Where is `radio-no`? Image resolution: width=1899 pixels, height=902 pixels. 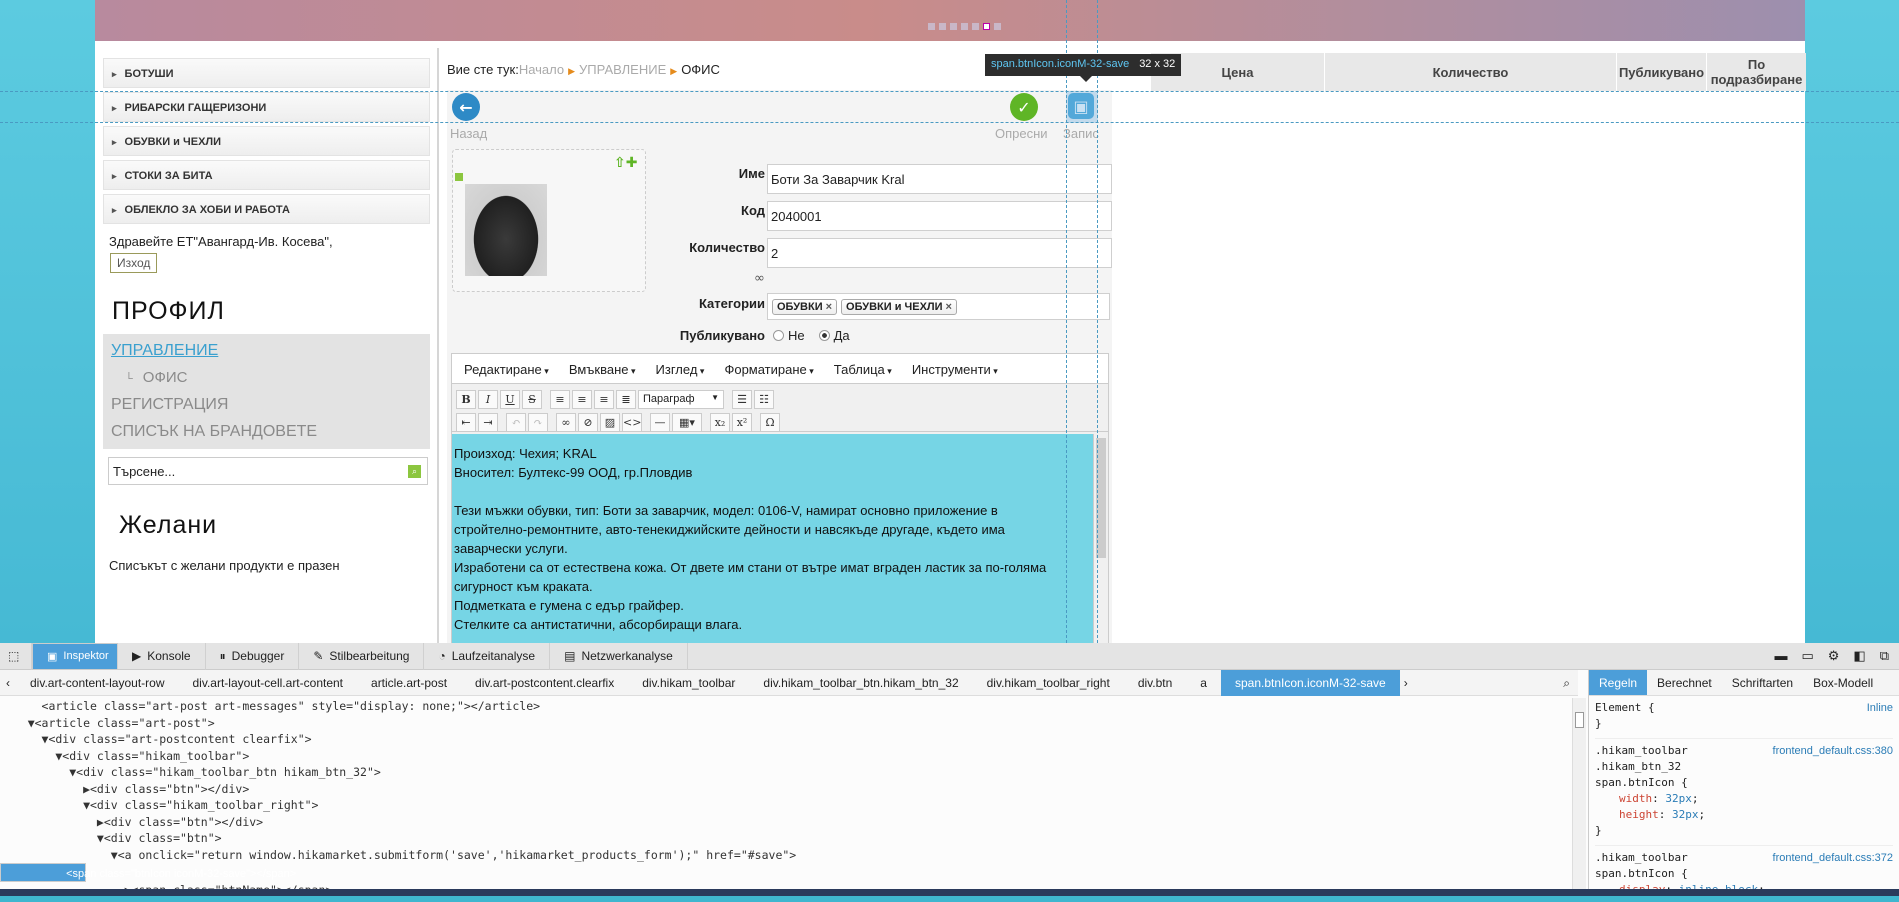 radio-no is located at coordinates (778, 335).